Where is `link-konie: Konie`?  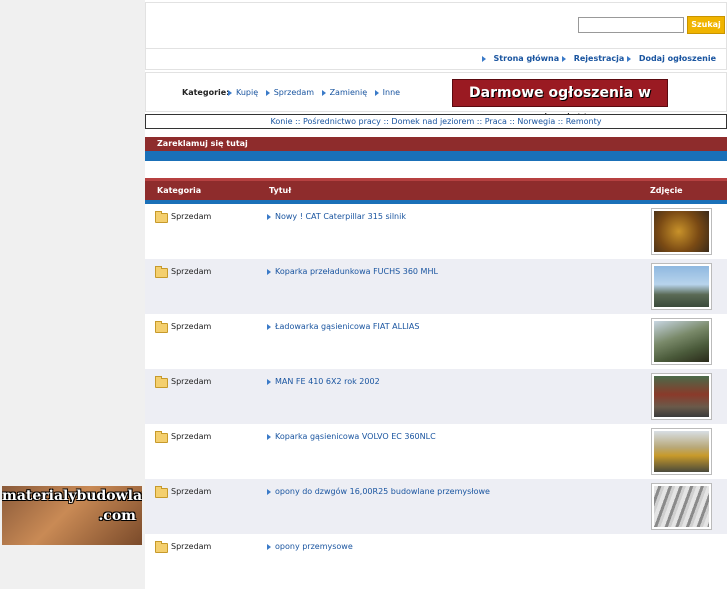
link-konie: Konie is located at coordinates (282, 121).